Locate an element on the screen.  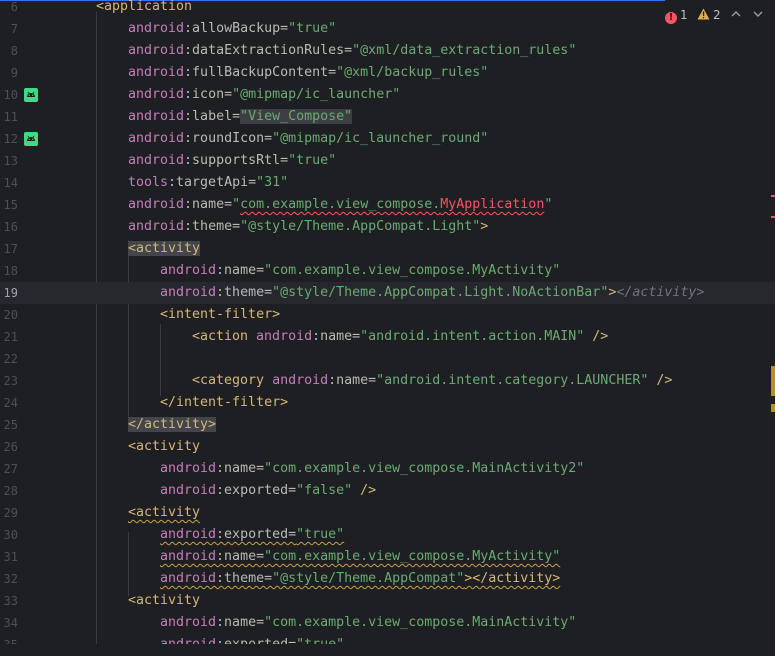
code-line: 26 <activity is located at coordinates (387, 447).